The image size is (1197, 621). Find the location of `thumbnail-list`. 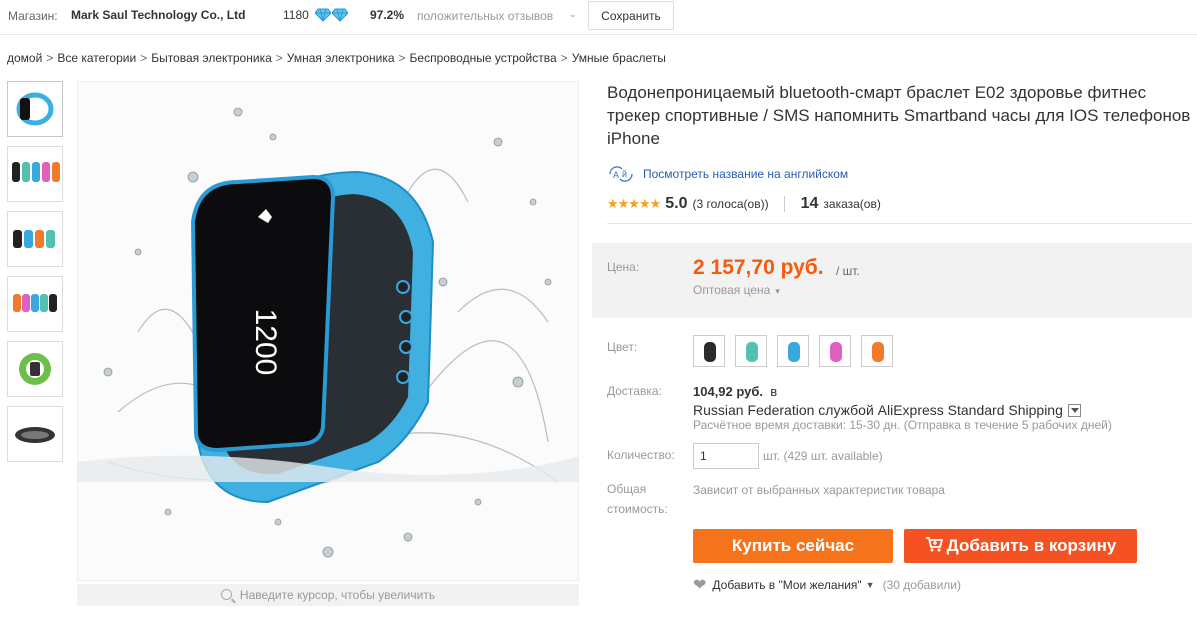

thumbnail-list is located at coordinates (35, 276).